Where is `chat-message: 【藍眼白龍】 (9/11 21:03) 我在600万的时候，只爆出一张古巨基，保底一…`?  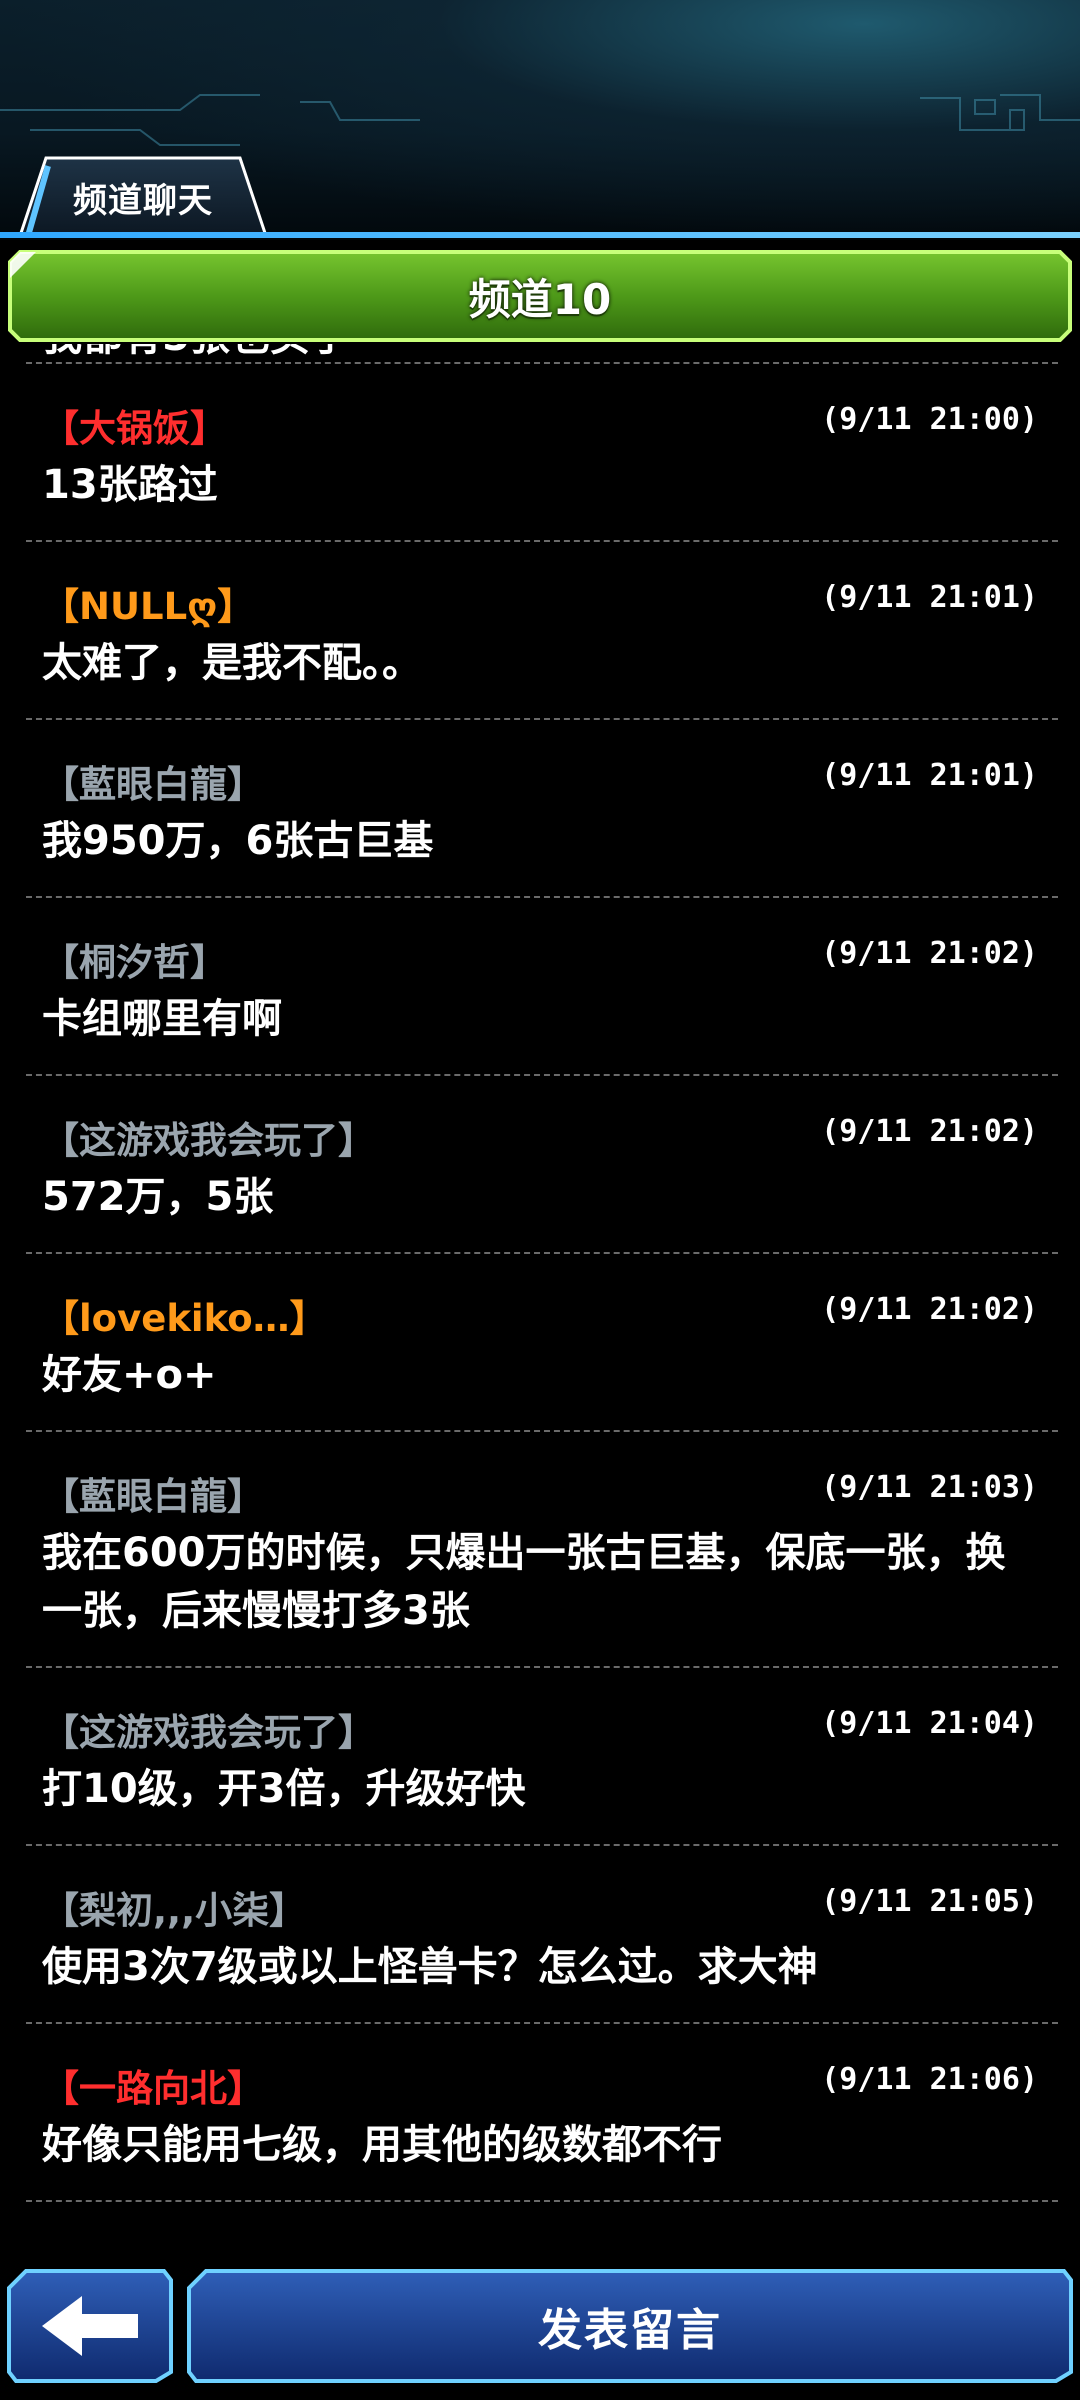
chat-message: 【藍眼白龍】 (9/11 21:03) 我在600万的时候，只爆出一张古巨基，保底一… is located at coordinates (540, 1549).